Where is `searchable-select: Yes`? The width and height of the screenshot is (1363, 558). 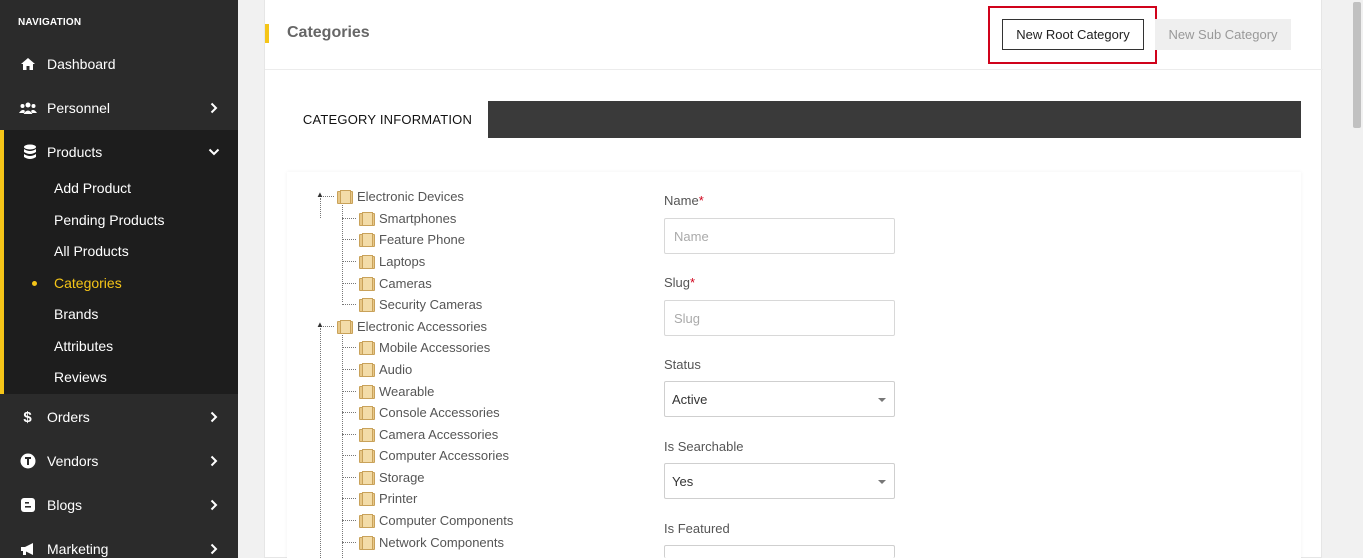
searchable-select: Yes is located at coordinates (779, 481).